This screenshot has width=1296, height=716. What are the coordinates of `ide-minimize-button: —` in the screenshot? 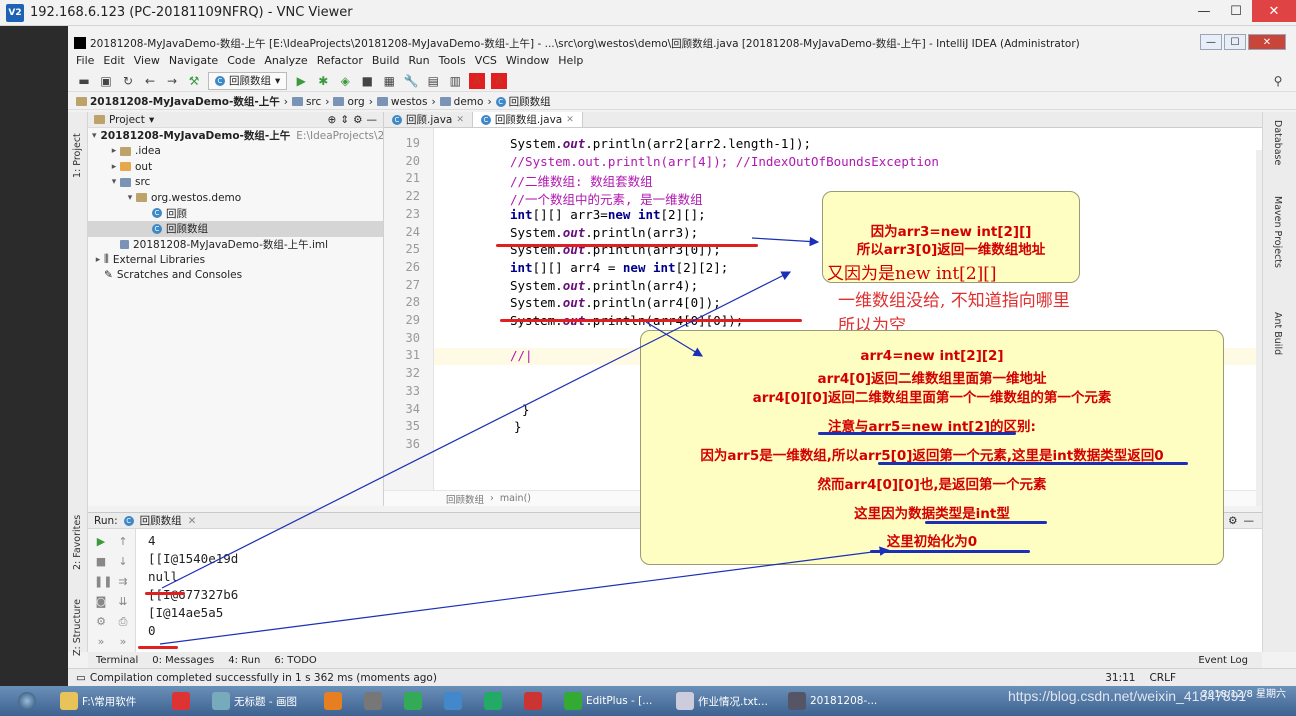 It's located at (1211, 42).